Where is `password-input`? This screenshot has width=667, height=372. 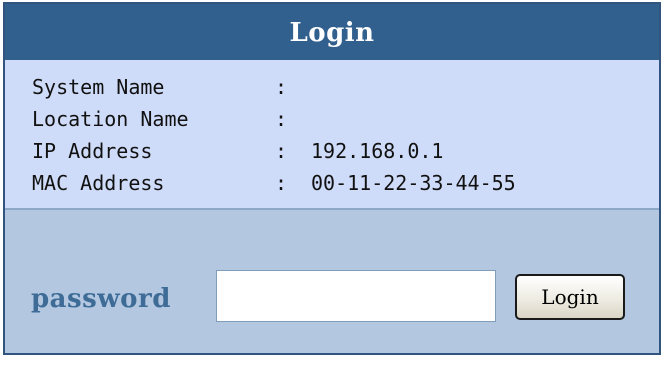 password-input is located at coordinates (356, 296).